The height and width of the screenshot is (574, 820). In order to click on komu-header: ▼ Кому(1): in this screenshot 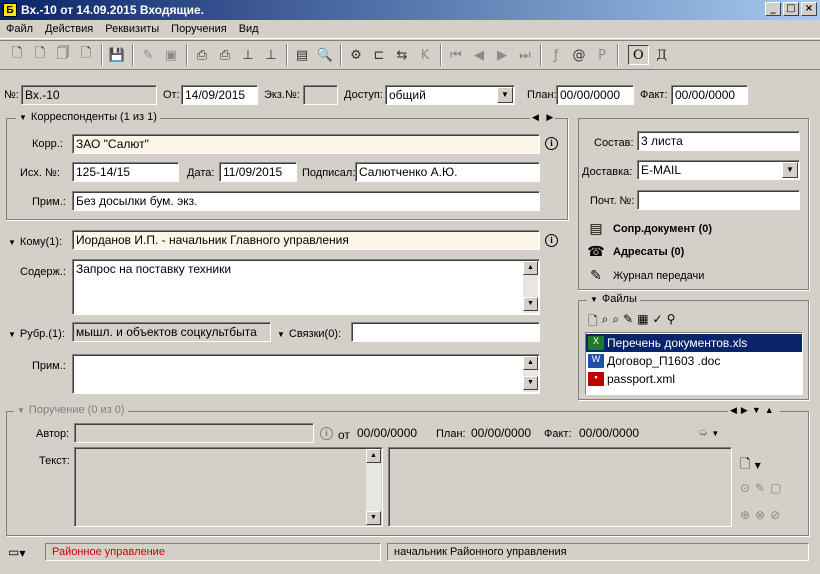, I will do `click(35, 242)`.